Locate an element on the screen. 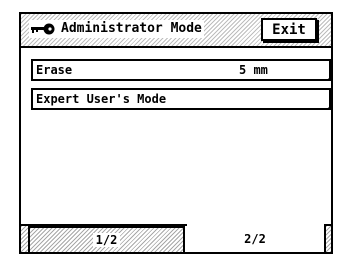 This screenshot has width=351, height=265. erase-button: Erase 5 mm is located at coordinates (181, 70).